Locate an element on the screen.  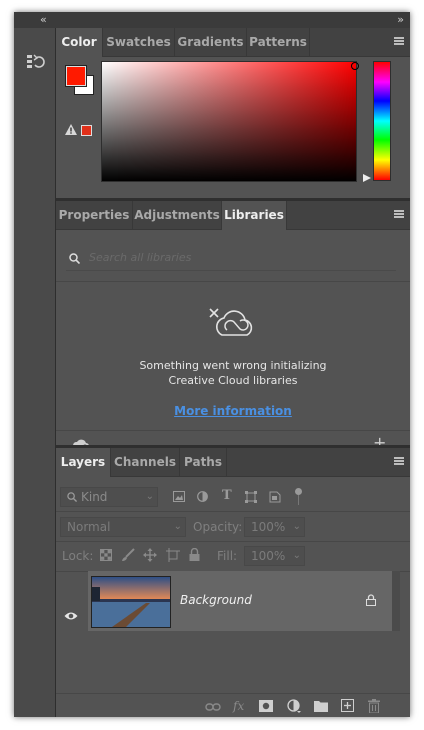
lock-transparent-pixels-icon is located at coordinates (106, 555).